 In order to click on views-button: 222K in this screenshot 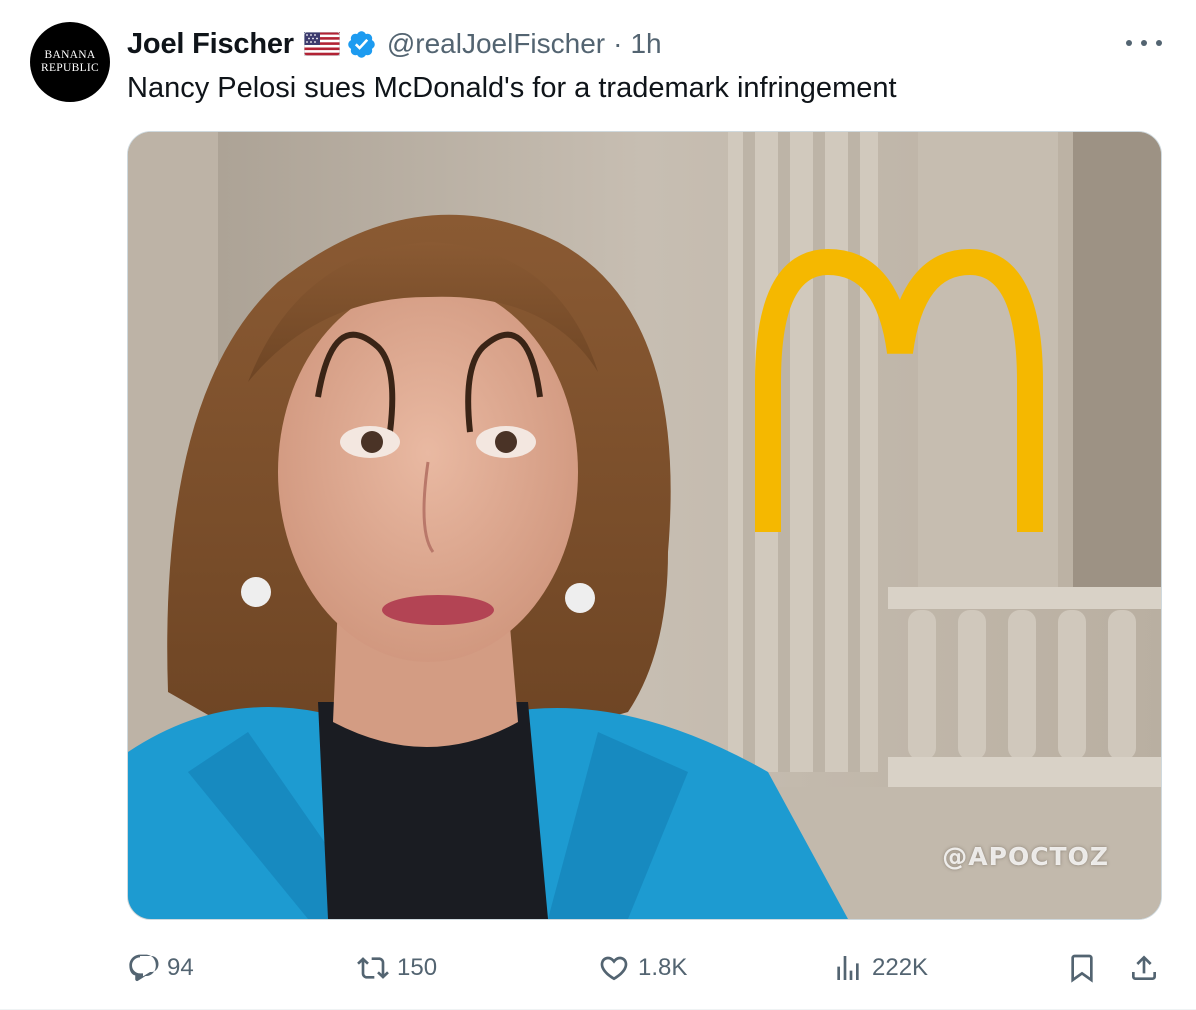, I will do `click(880, 968)`.